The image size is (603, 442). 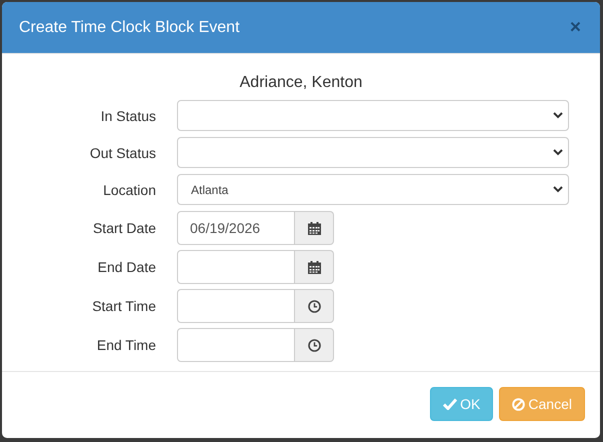 I want to click on date-field, so click(x=236, y=267).